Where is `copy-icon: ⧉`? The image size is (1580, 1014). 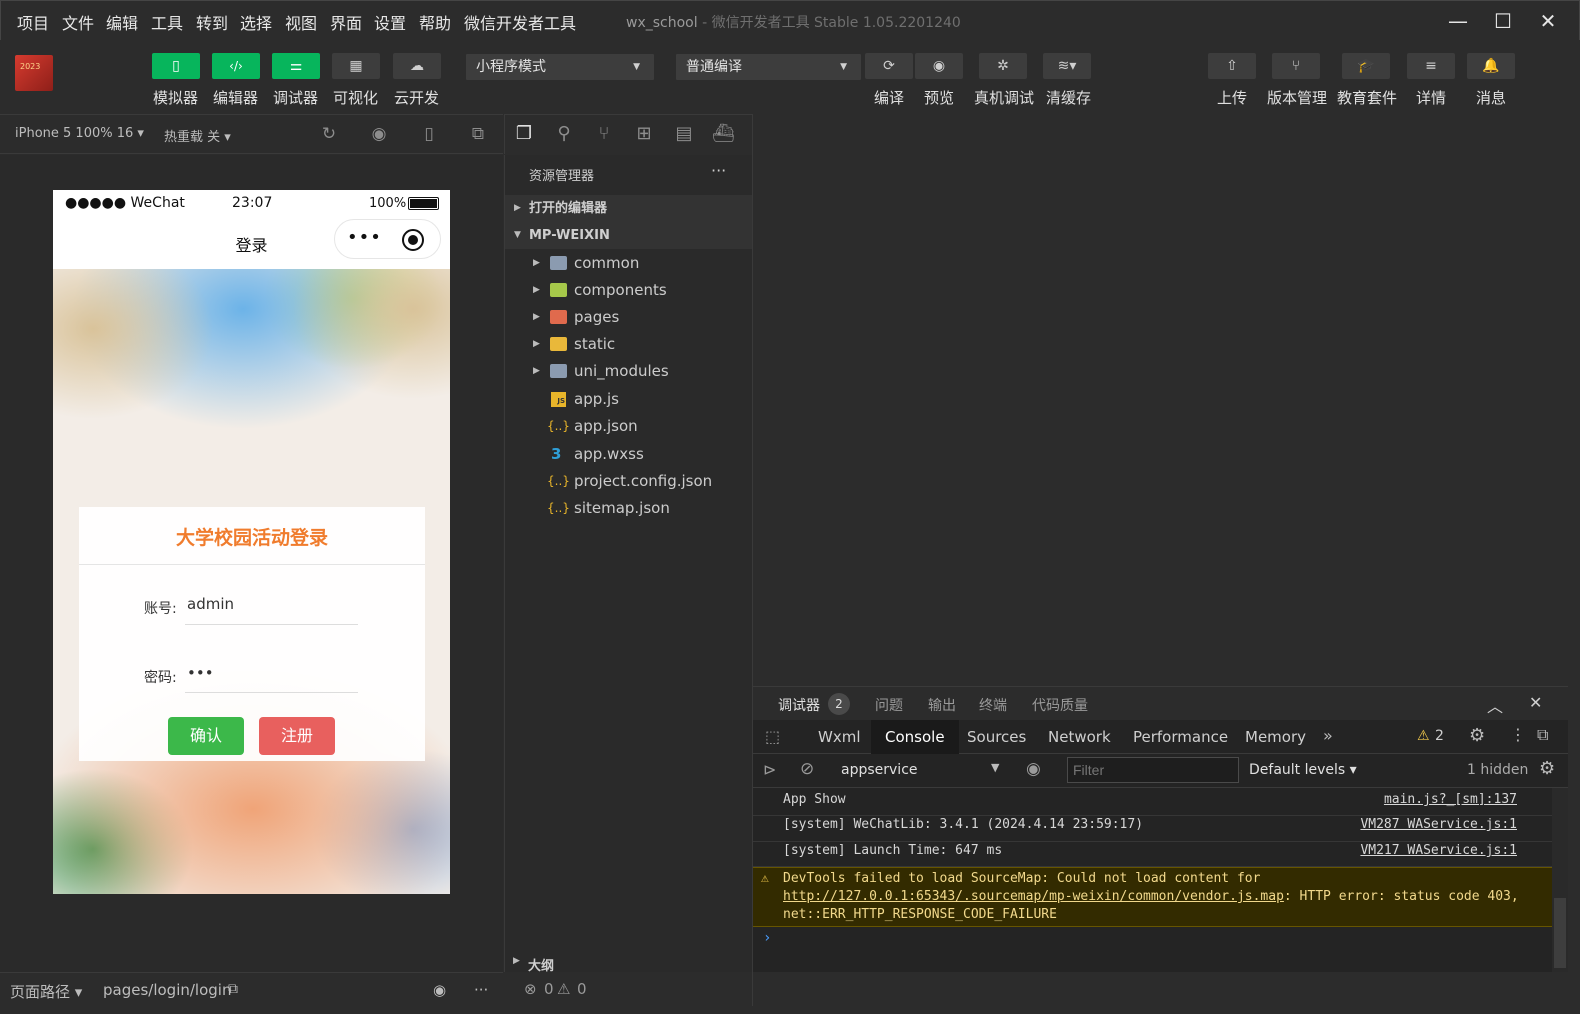 copy-icon: ⧉ is located at coordinates (233, 989).